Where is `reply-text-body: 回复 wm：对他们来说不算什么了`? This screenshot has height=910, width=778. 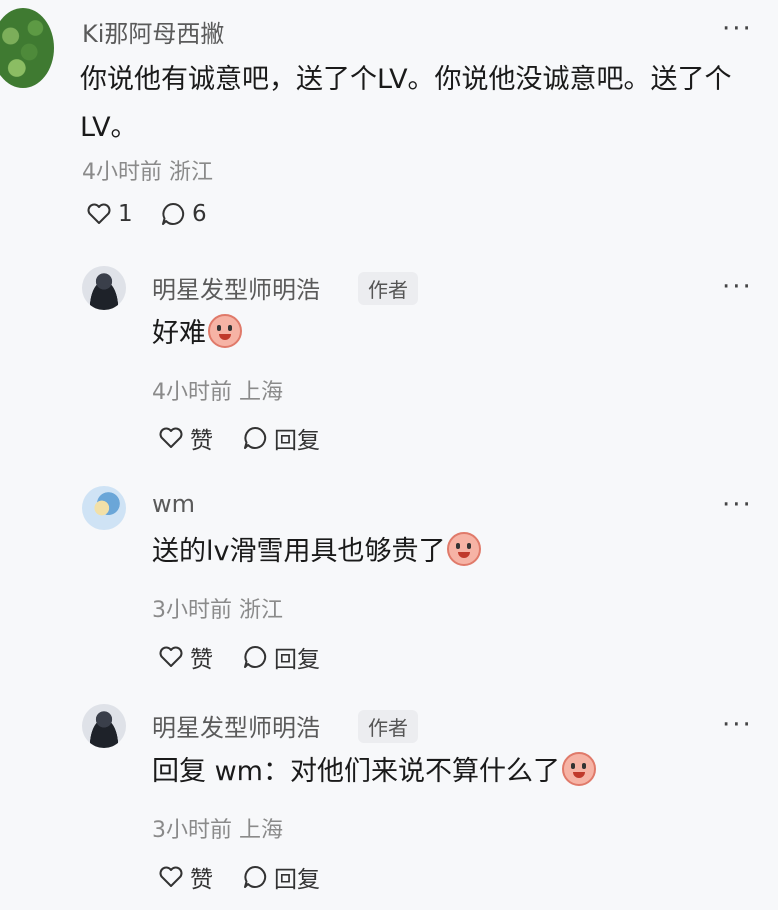
reply-text-body: 回复 wm：对他们来说不算什么了 is located at coordinates (356, 771).